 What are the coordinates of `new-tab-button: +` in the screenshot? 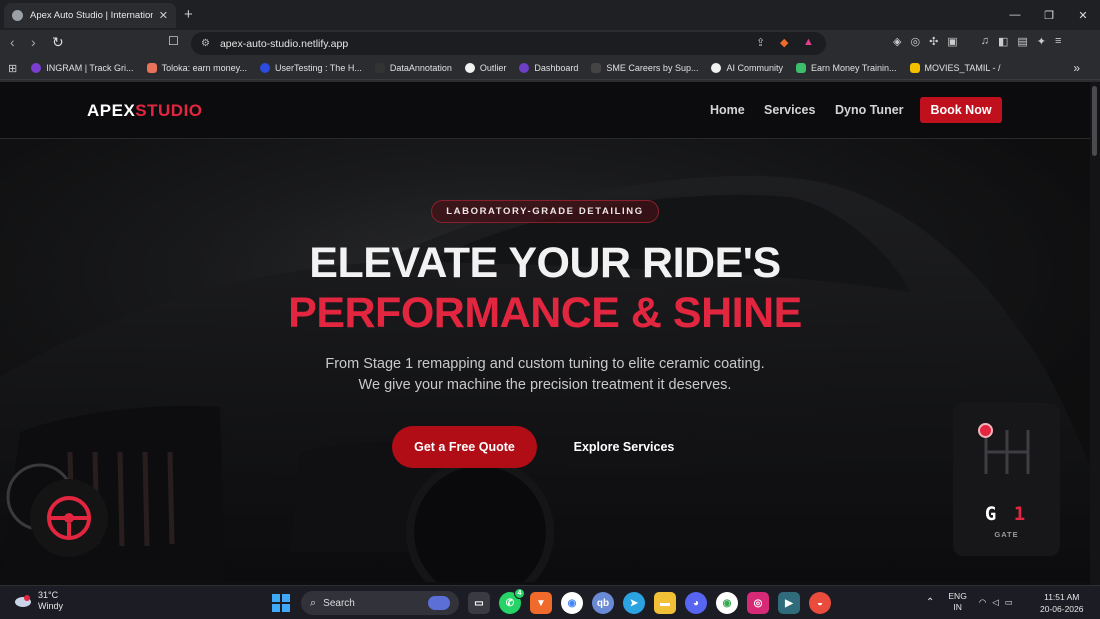 It's located at (188, 14).